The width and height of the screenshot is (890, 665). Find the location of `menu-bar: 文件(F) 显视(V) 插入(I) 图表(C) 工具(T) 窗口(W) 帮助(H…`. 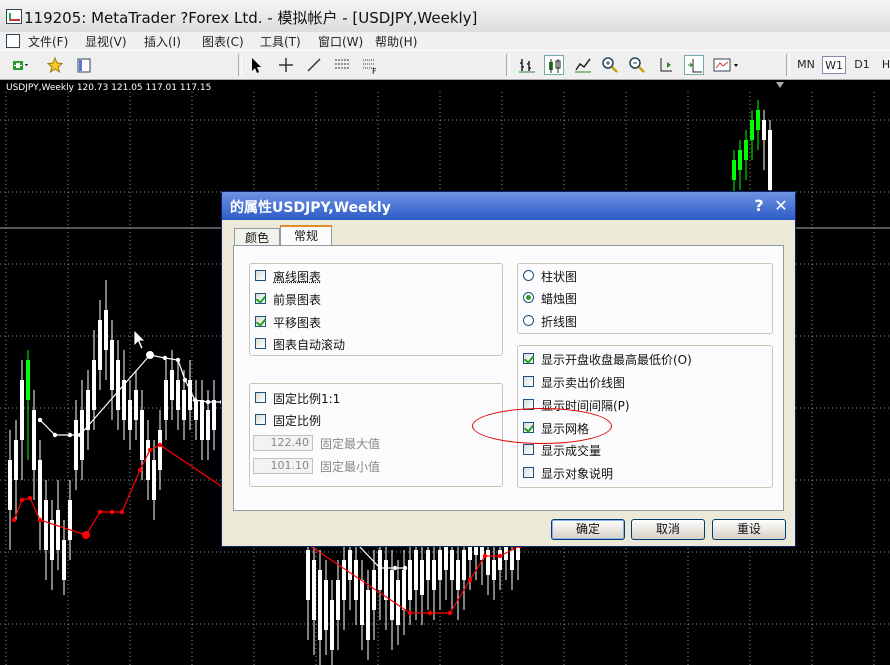

menu-bar: 文件(F) 显视(V) 插入(I) 图表(C) 工具(T) 窗口(W) 帮助(H… is located at coordinates (445, 41).